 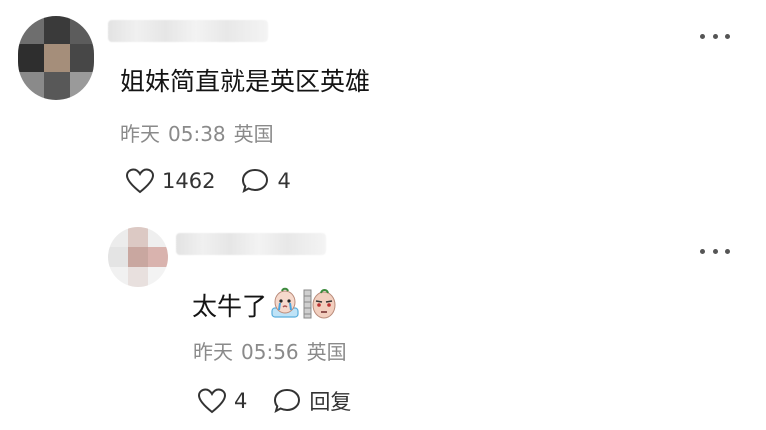 What do you see at coordinates (253, 134) in the screenshot?
I see `comment-location: 英国` at bounding box center [253, 134].